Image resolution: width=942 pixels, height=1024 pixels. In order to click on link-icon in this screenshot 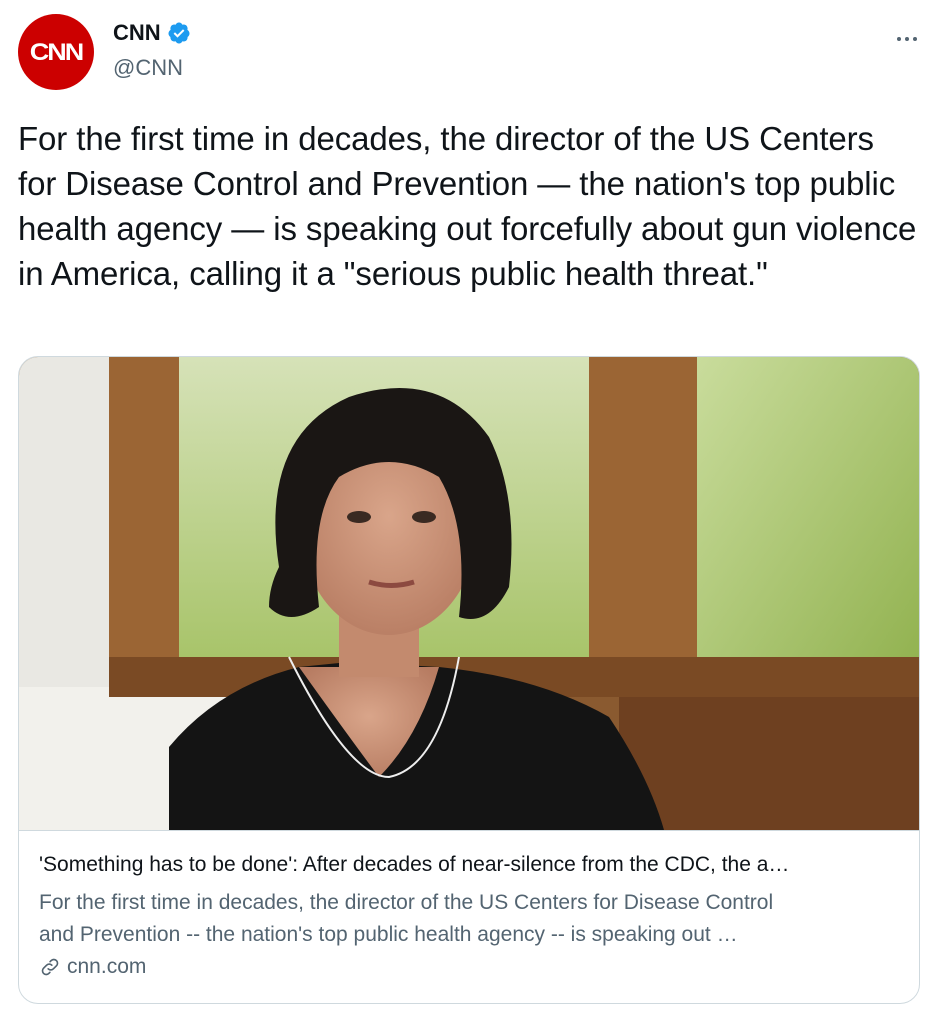, I will do `click(50, 967)`.